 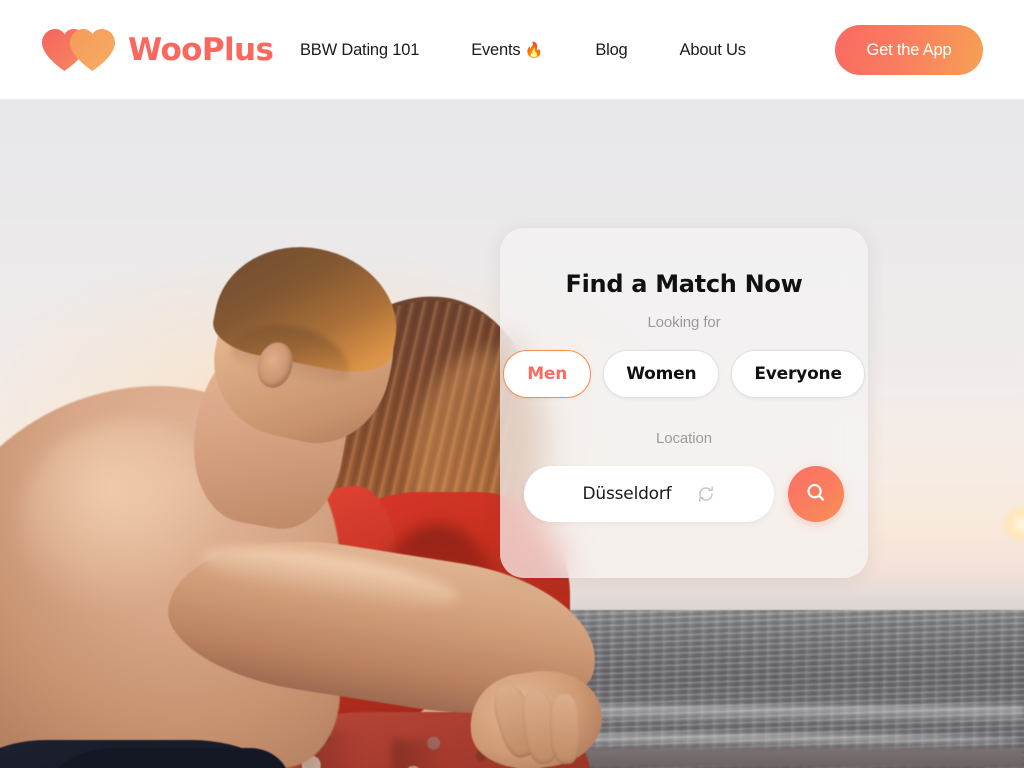 What do you see at coordinates (418, 754) in the screenshot?
I see `skirt-fold` at bounding box center [418, 754].